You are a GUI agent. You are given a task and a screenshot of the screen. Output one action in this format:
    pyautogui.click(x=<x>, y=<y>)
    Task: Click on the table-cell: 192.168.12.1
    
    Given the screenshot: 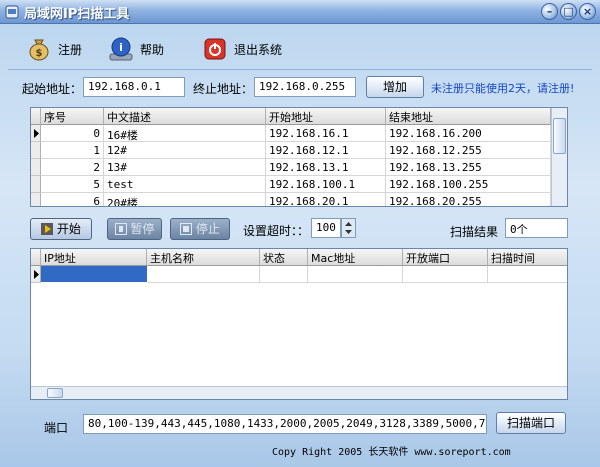 What is the action you would take?
    pyautogui.click(x=326, y=150)
    